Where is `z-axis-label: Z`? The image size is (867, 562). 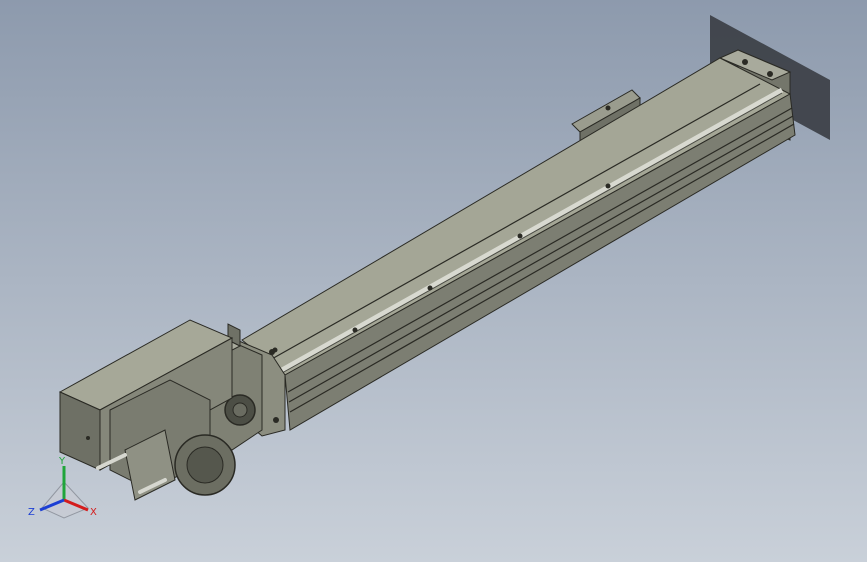
z-axis-label: Z is located at coordinates (31, 512).